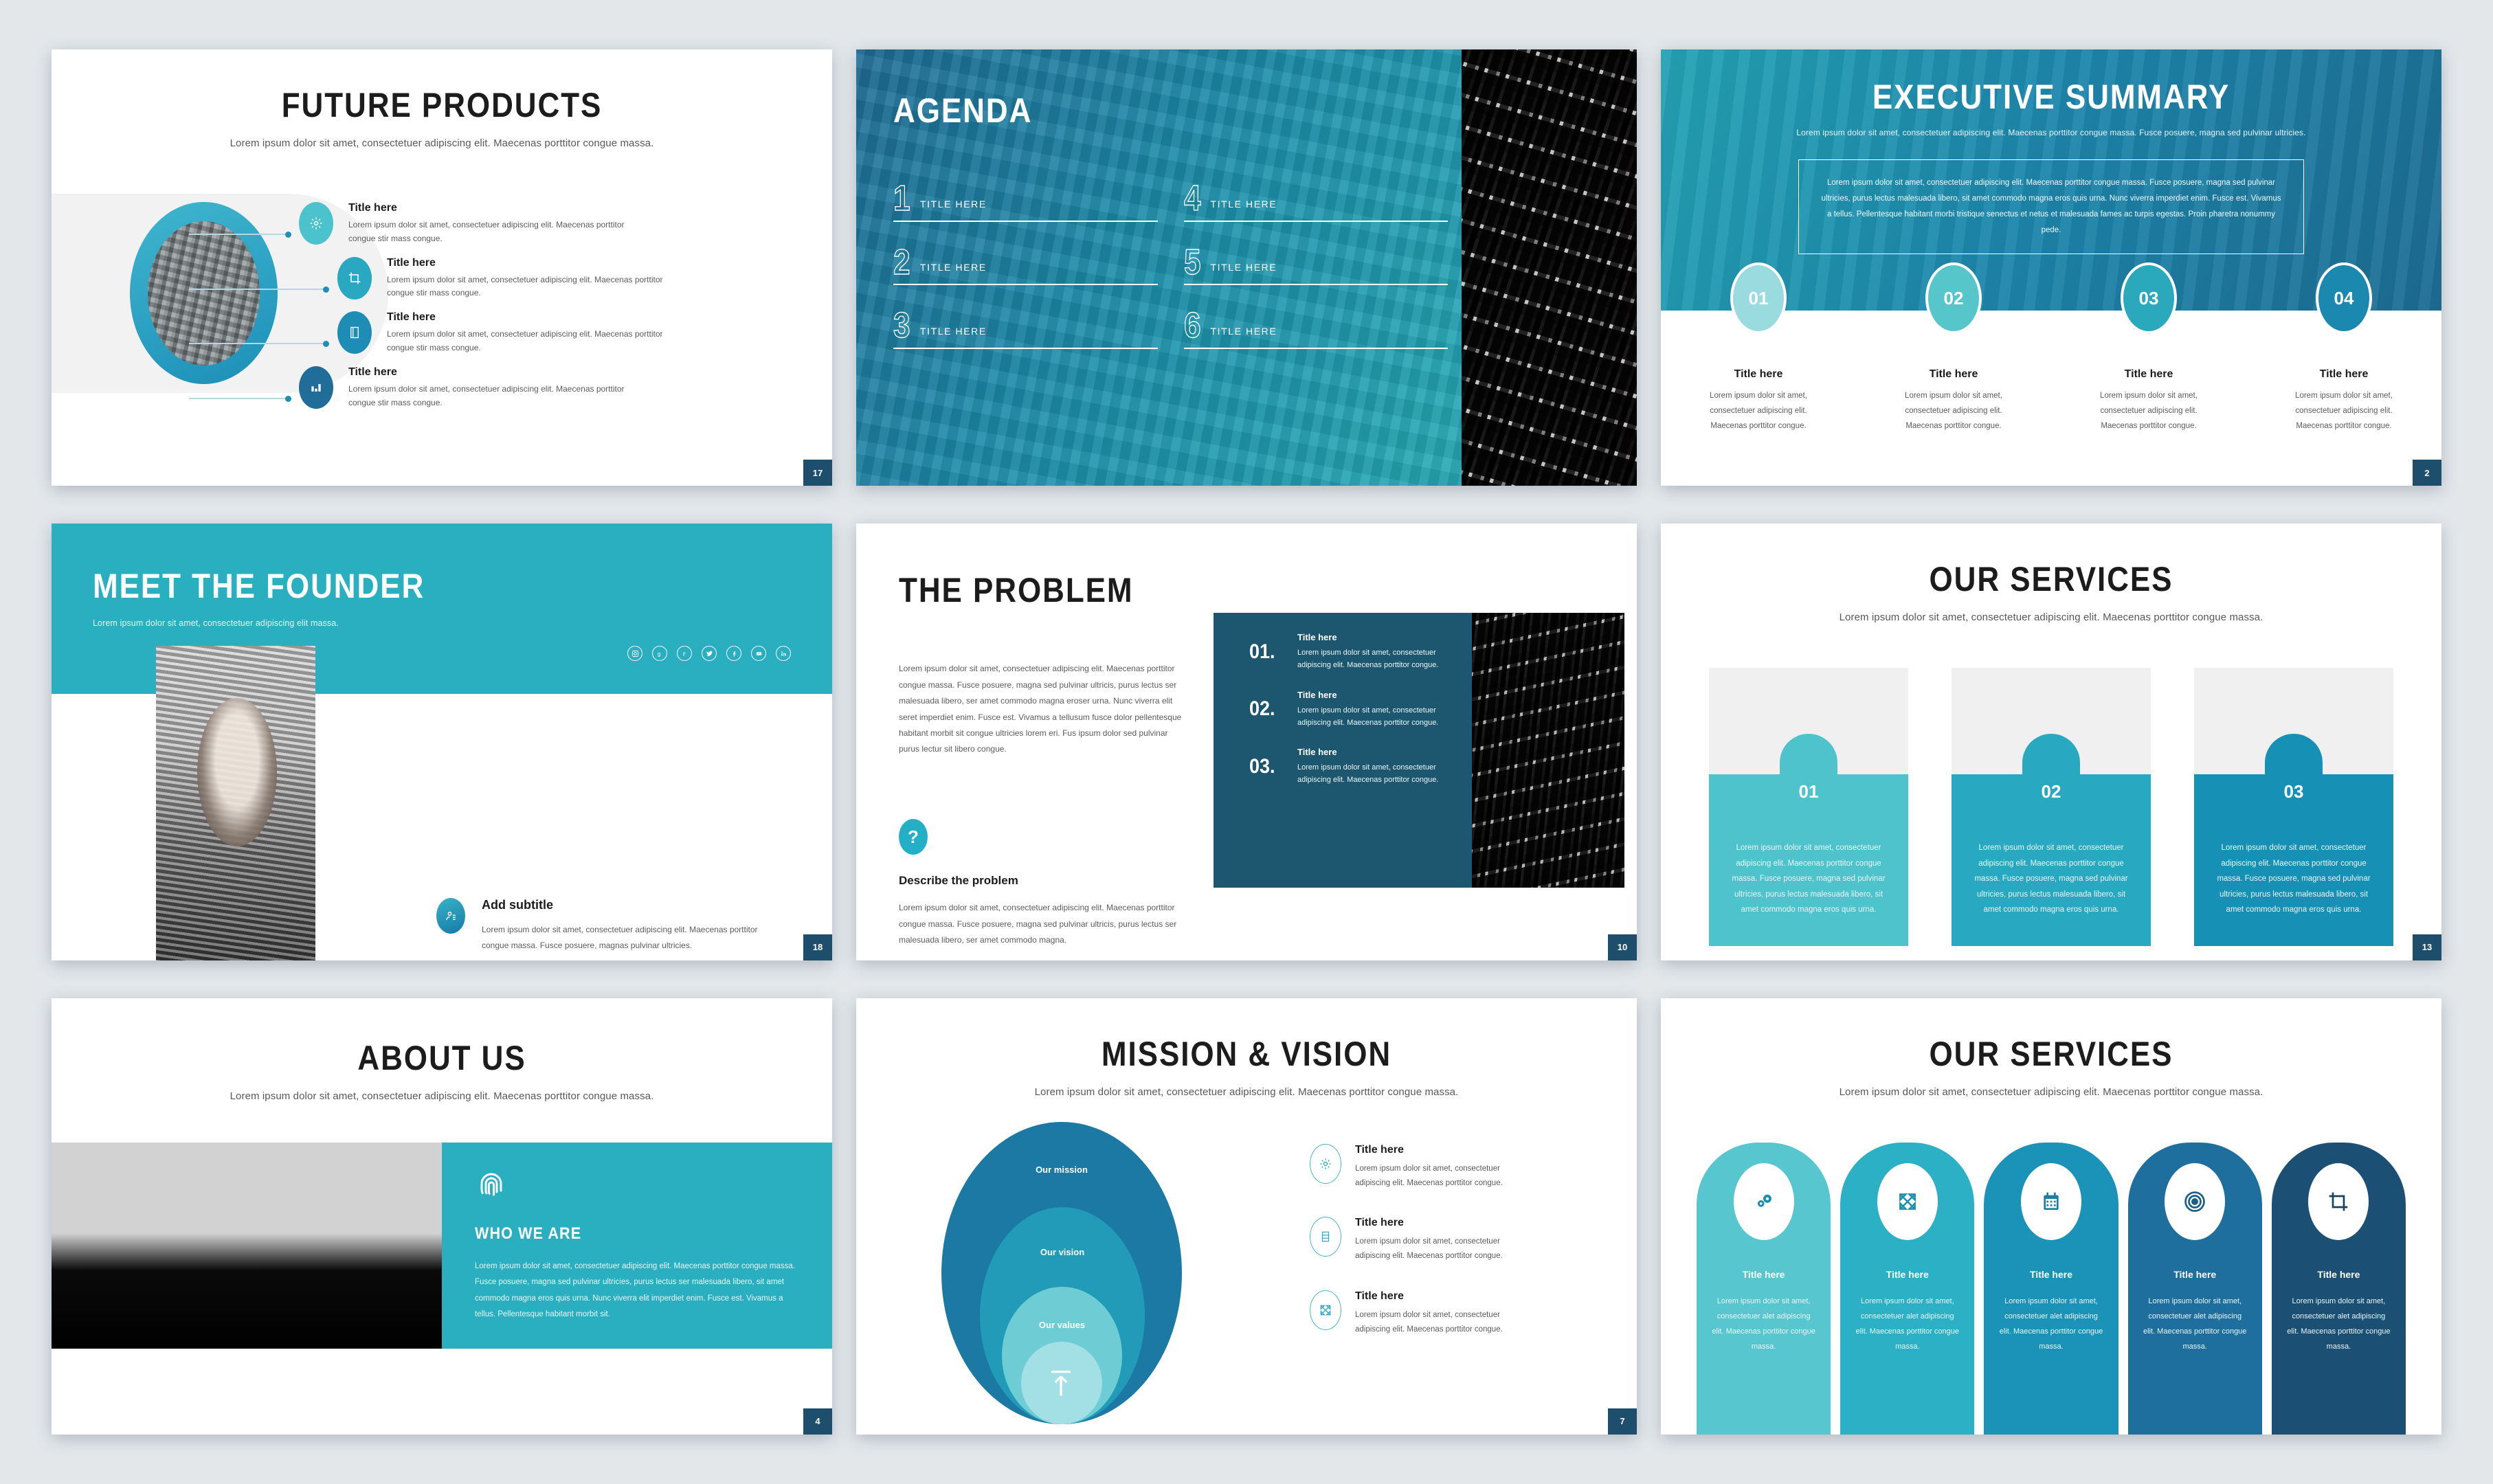 This screenshot has height=1484, width=2493. I want to click on step-number-badge: 01, so click(1758, 298).